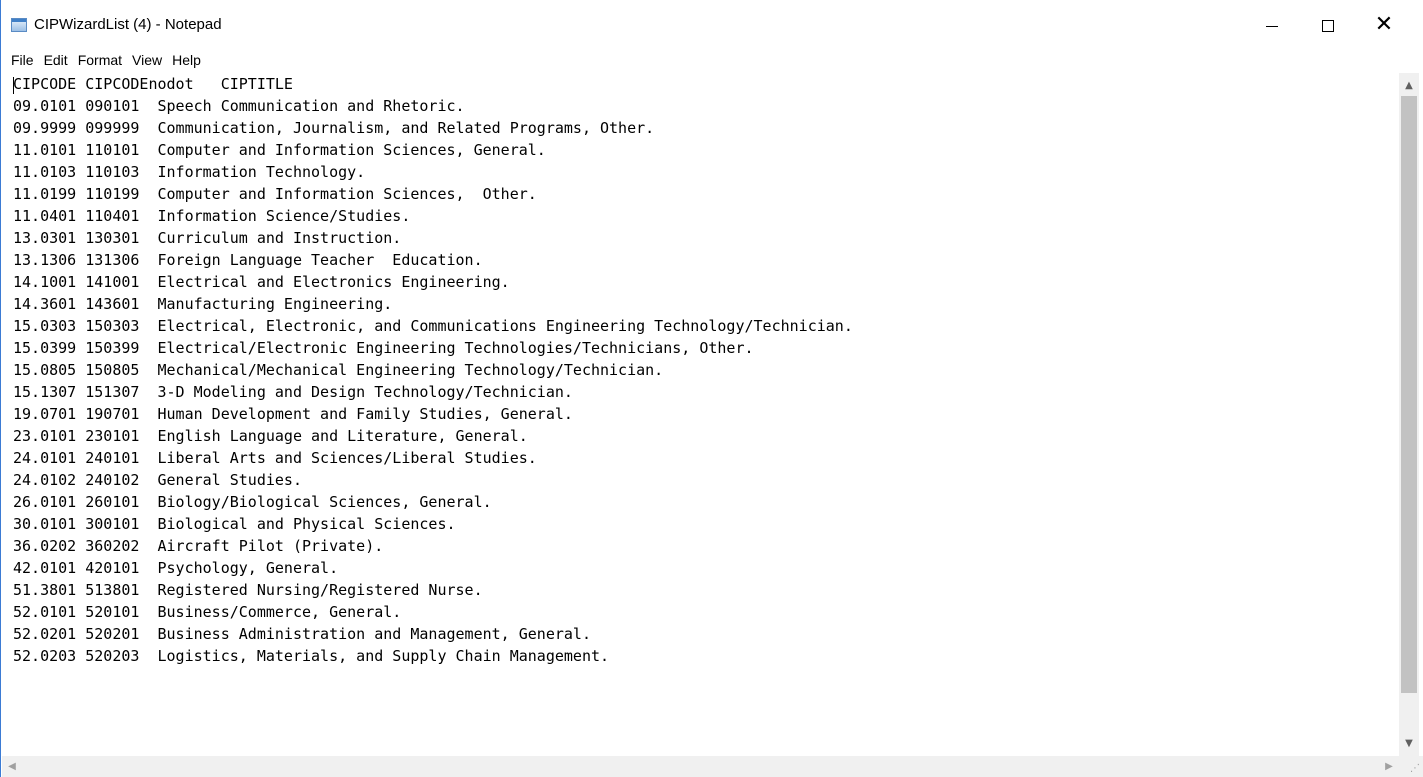 The width and height of the screenshot is (1423, 777). I want to click on menu-help: Help, so click(186, 60).